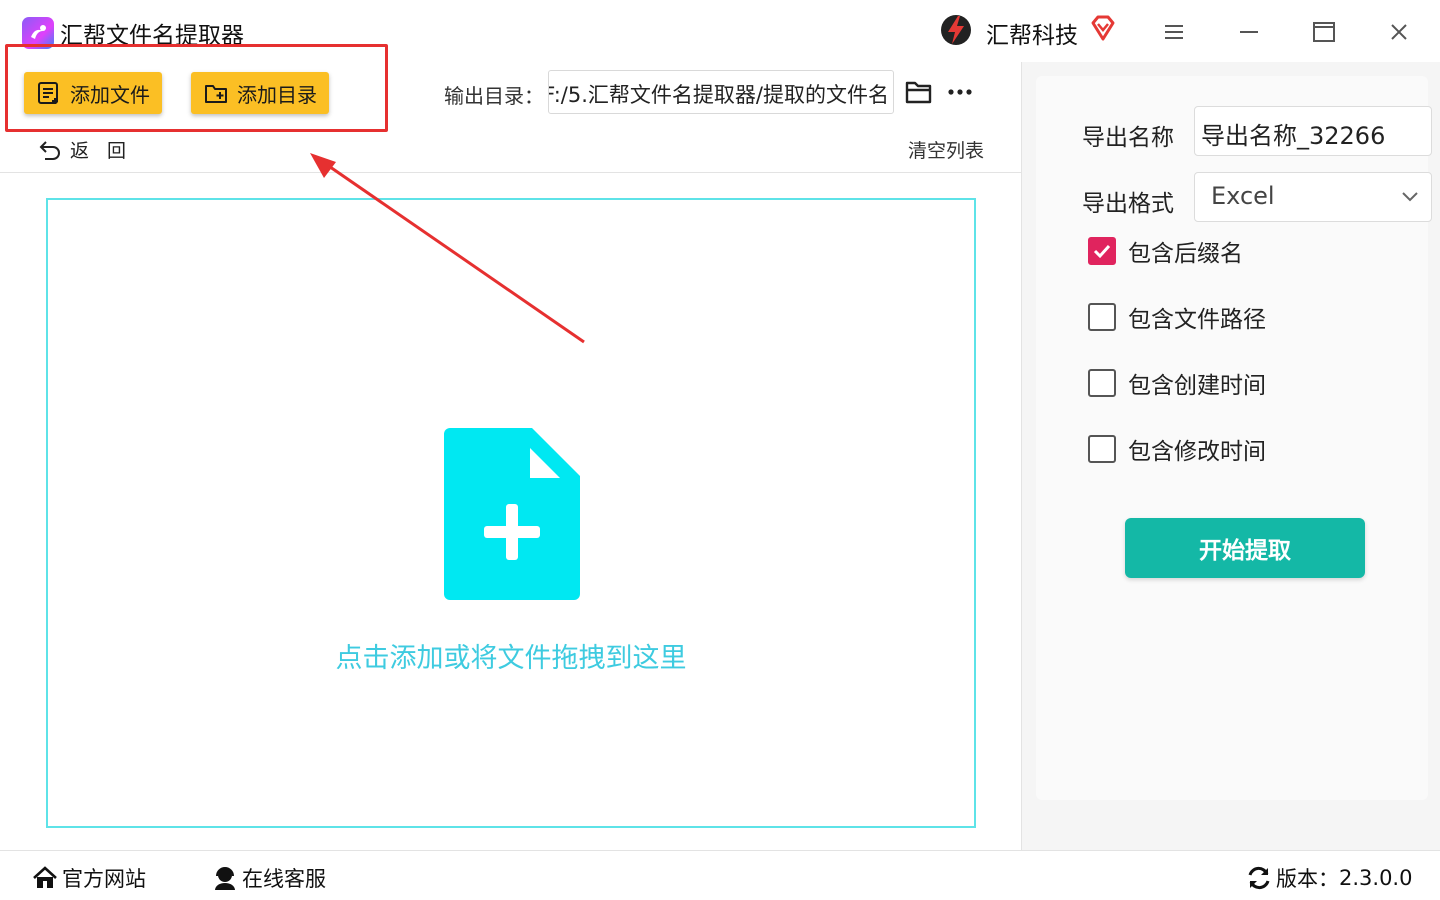  What do you see at coordinates (1174, 32) in the screenshot?
I see `menu-icon` at bounding box center [1174, 32].